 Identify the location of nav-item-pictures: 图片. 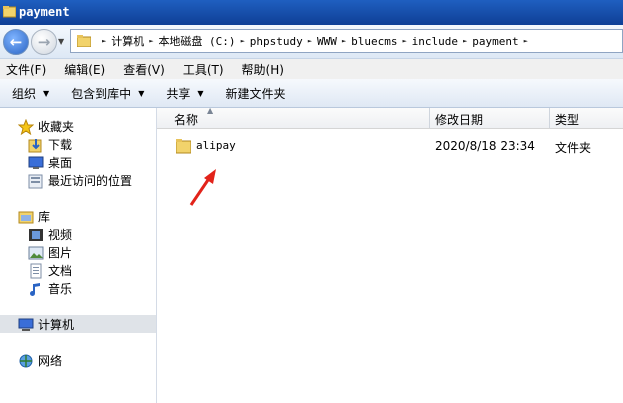
(50, 252).